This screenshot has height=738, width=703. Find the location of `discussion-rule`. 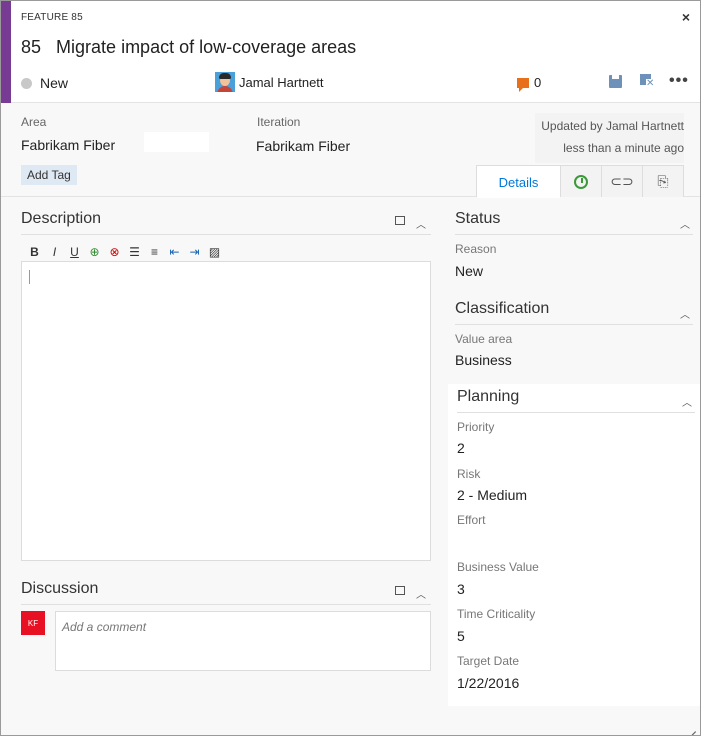

discussion-rule is located at coordinates (226, 604).